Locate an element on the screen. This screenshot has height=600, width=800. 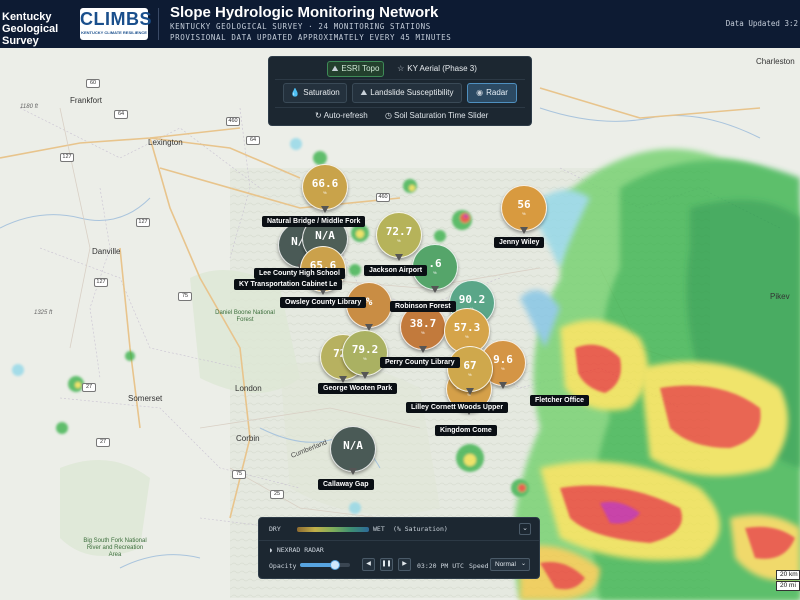
scale-bar-km: 20 km is located at coordinates (788, 575).